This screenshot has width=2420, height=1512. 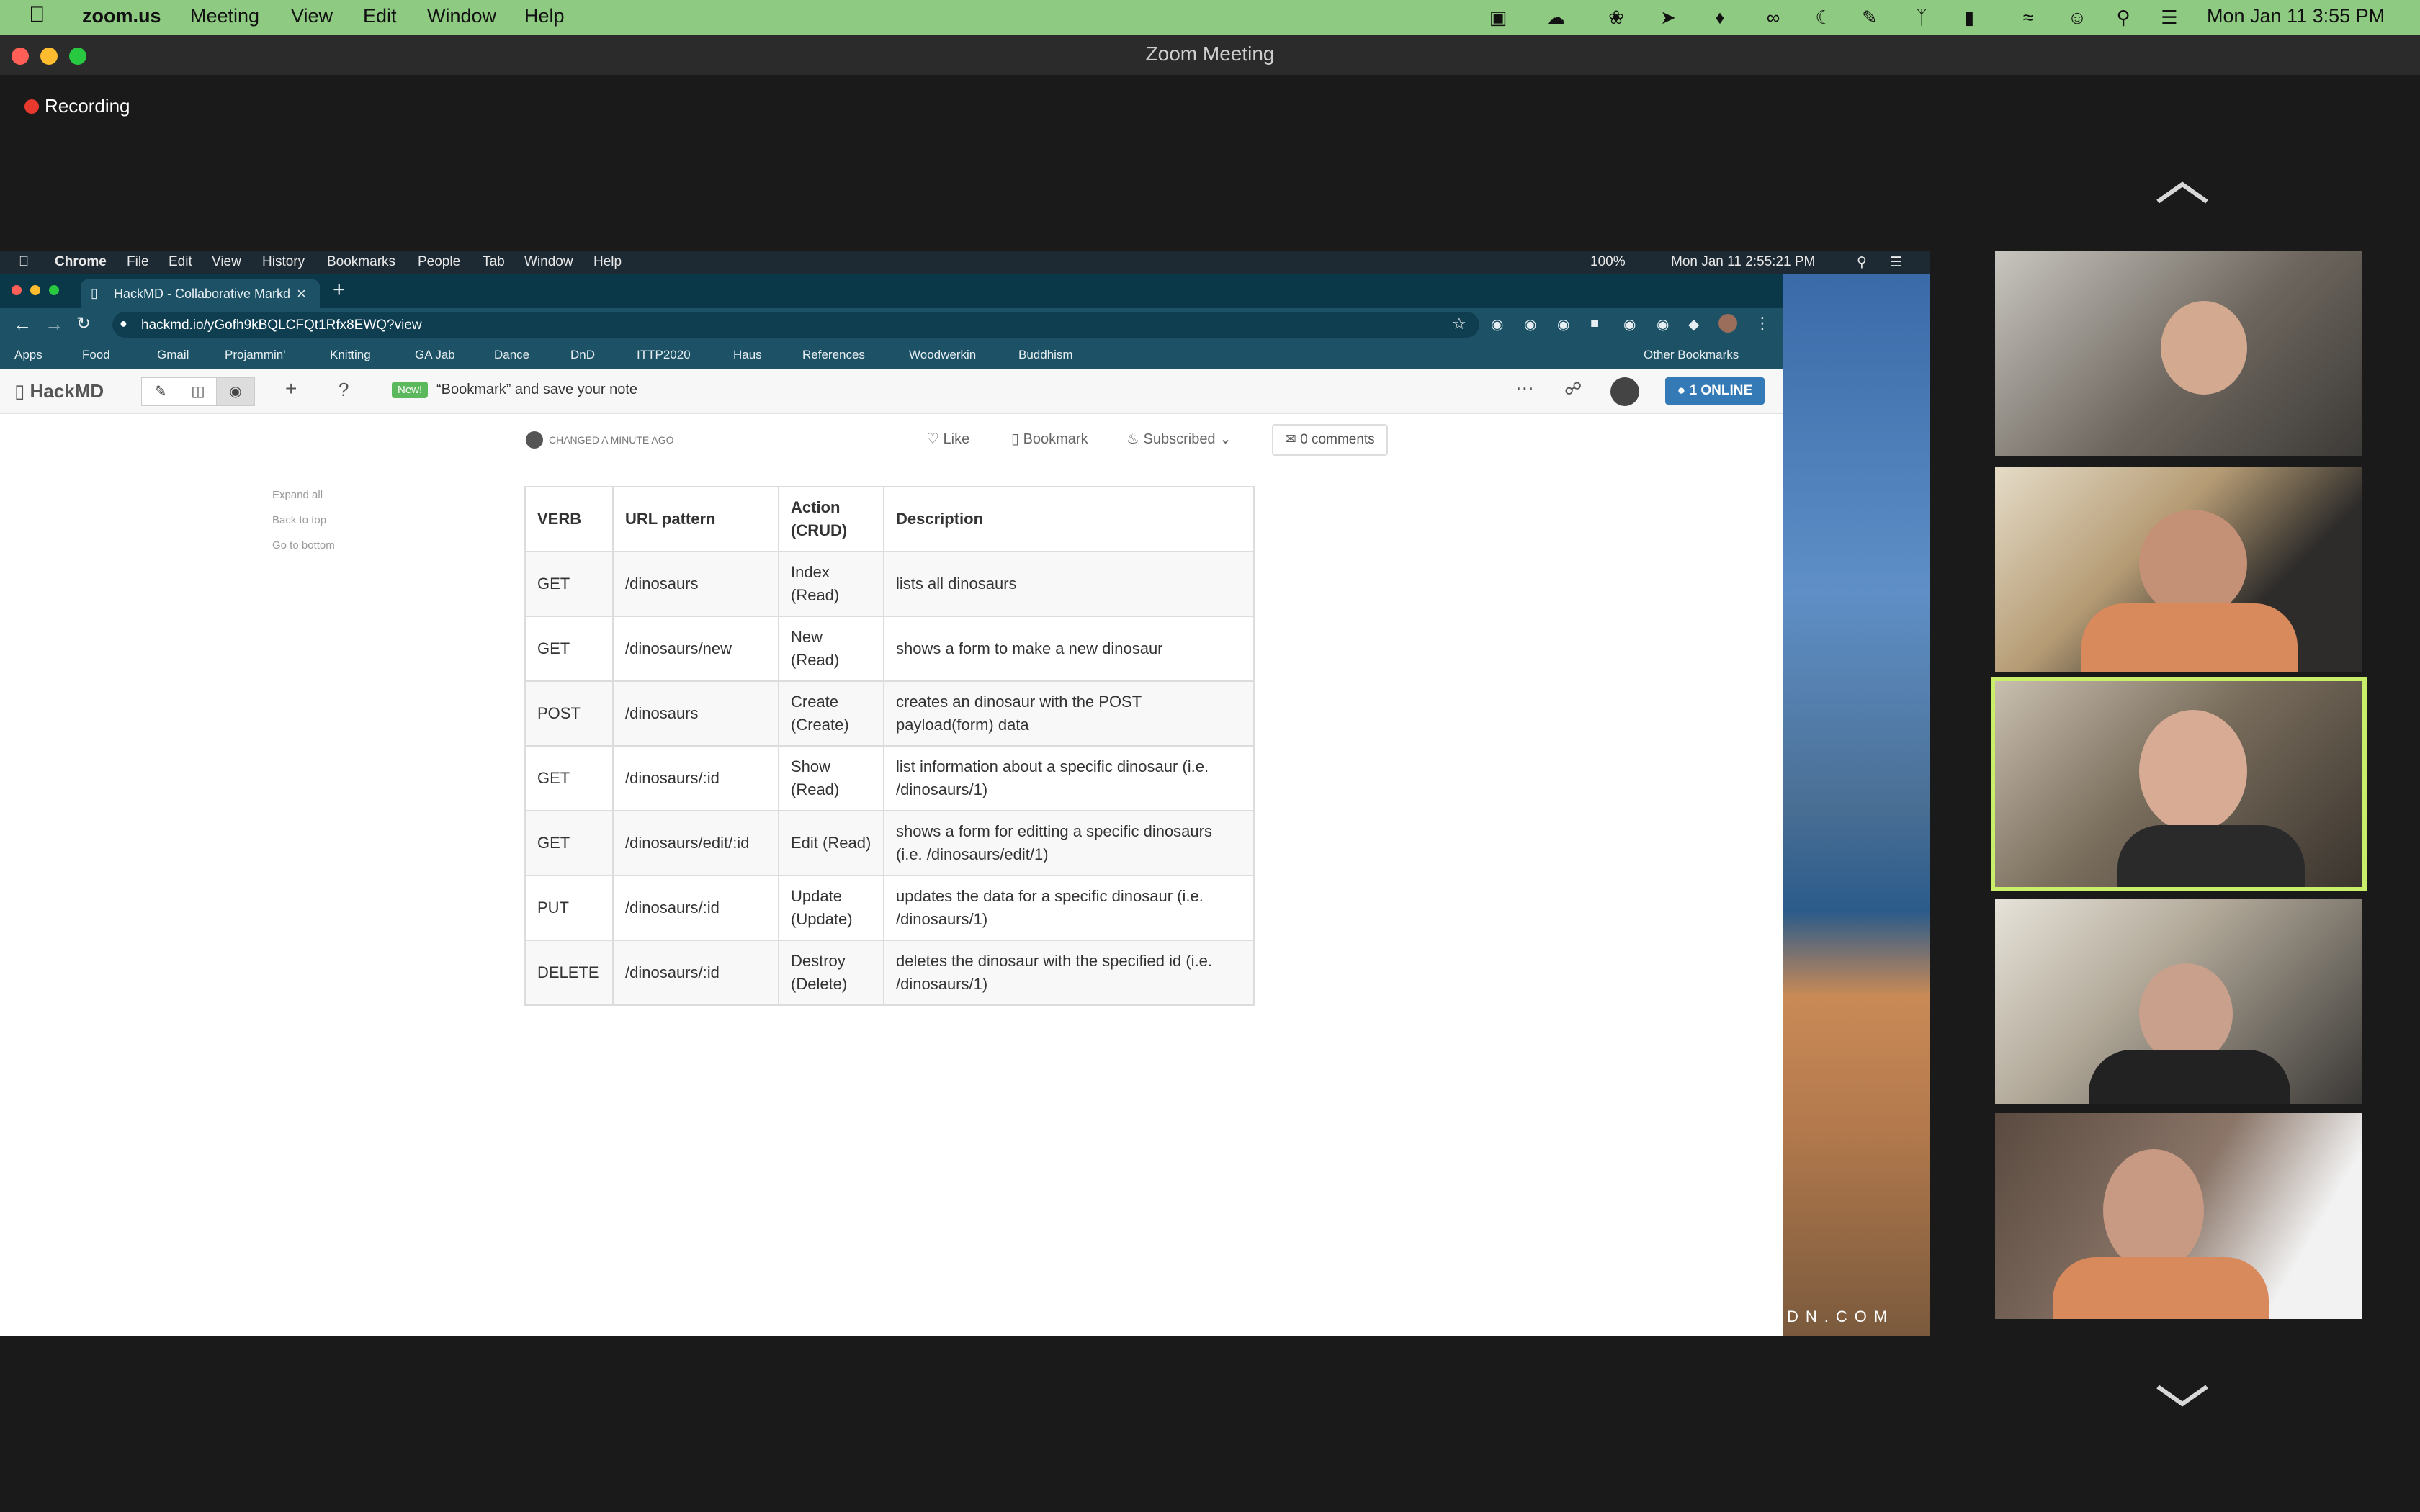 I want to click on bookmark-dnd: DnD, so click(x=582, y=355).